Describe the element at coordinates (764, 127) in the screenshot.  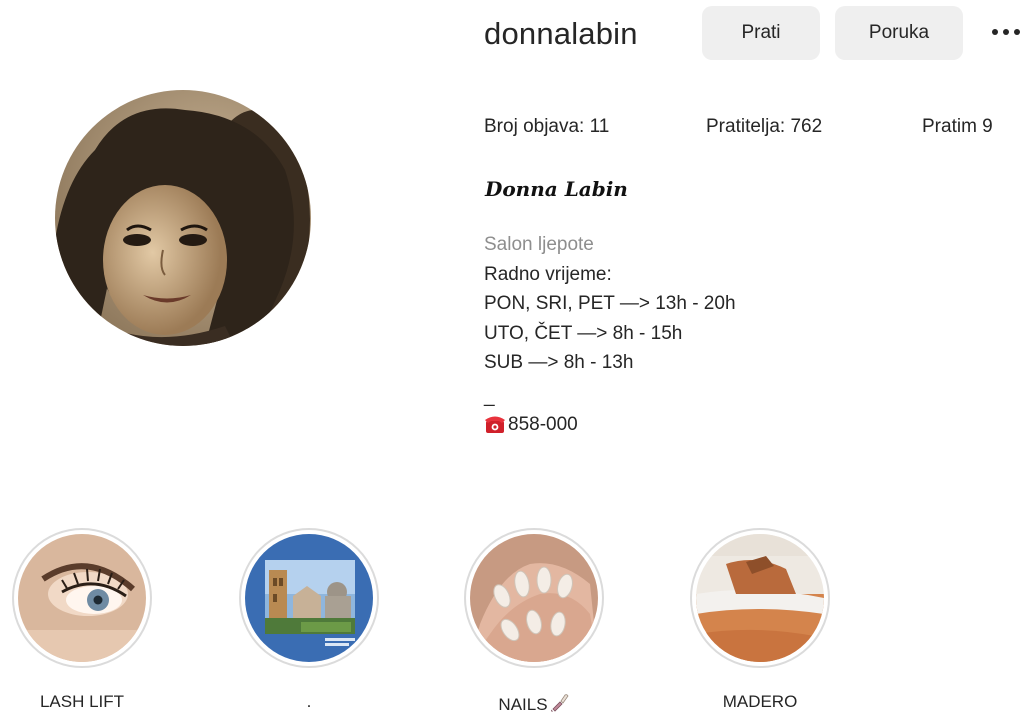
I see `followers-count-link: Pratitelja: 762` at that location.